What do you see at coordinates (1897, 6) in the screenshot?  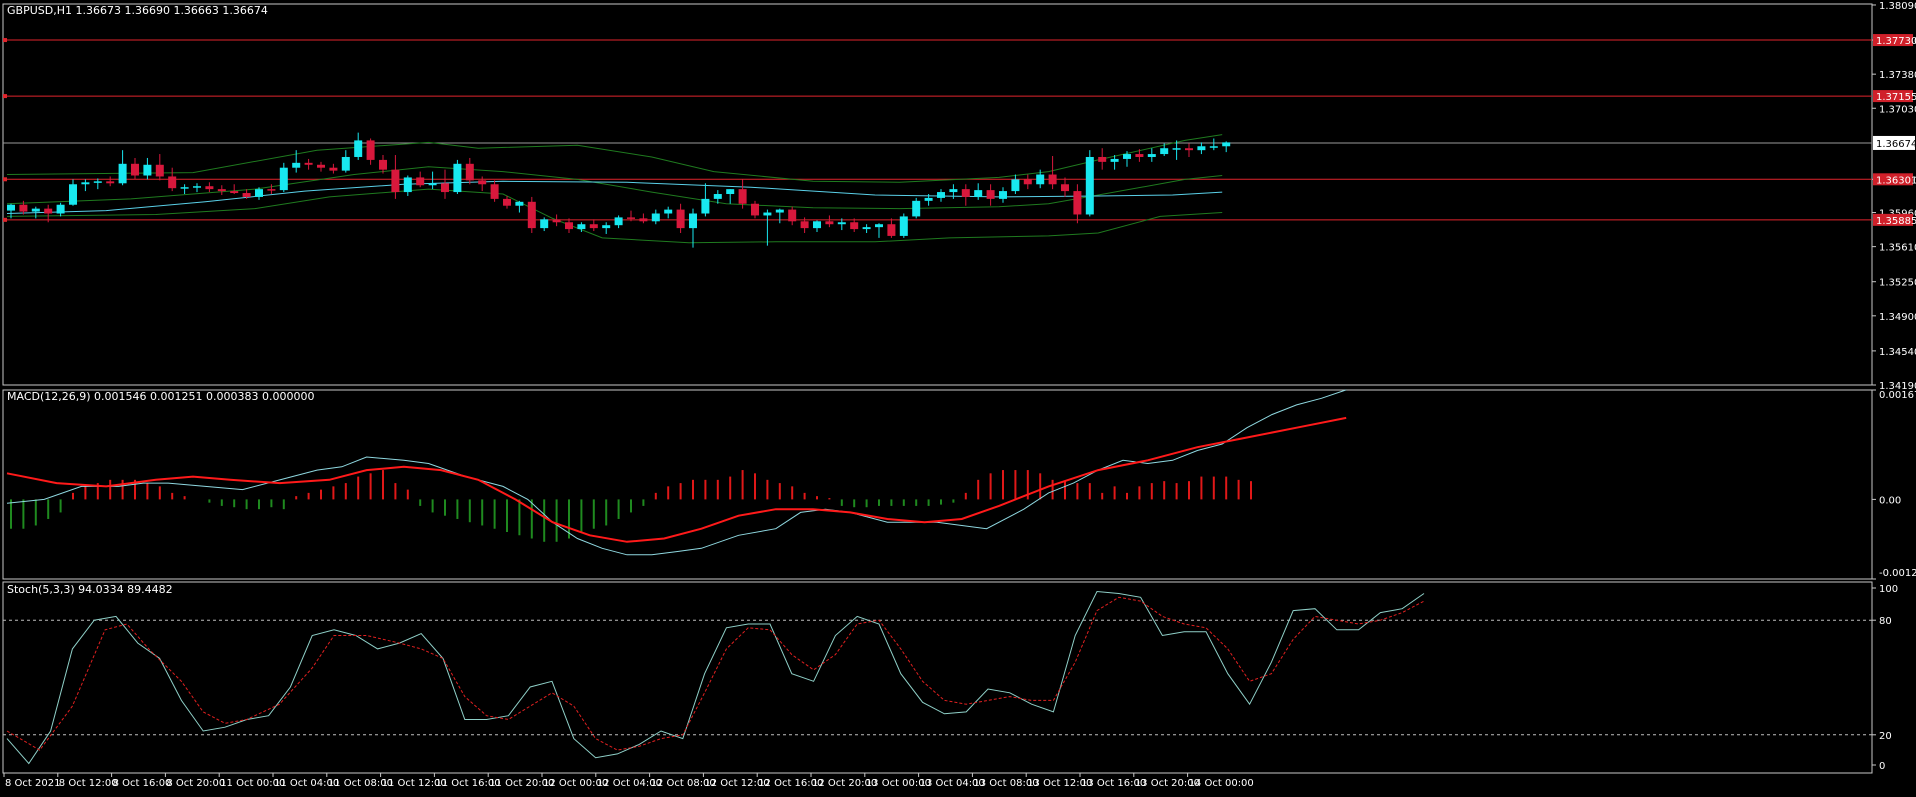 I see `price-scale-label: 1.38090` at bounding box center [1897, 6].